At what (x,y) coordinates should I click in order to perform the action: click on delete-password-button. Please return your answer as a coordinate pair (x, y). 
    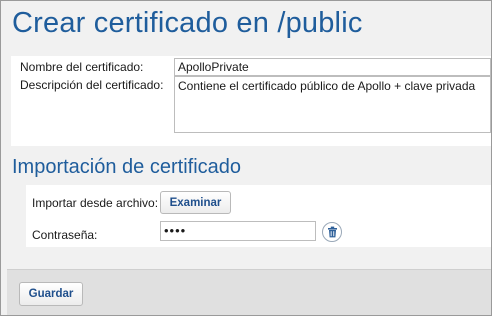
    Looking at the image, I should click on (332, 232).